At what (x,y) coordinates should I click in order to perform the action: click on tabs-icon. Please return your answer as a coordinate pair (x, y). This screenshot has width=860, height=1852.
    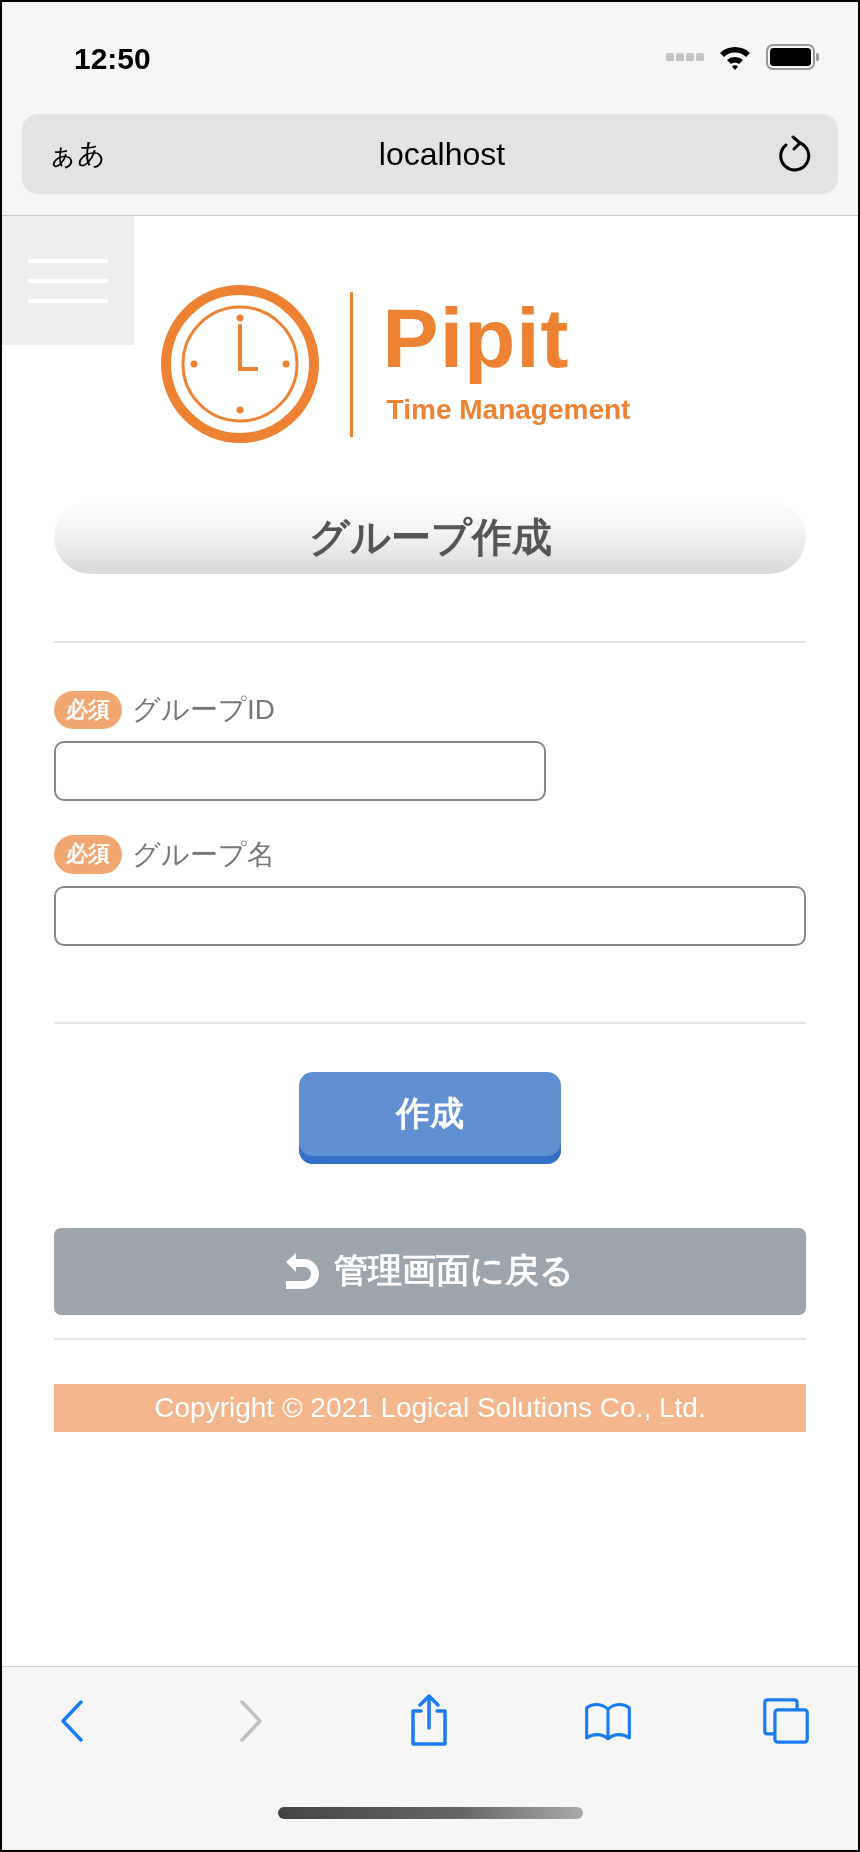
    Looking at the image, I should click on (786, 1721).